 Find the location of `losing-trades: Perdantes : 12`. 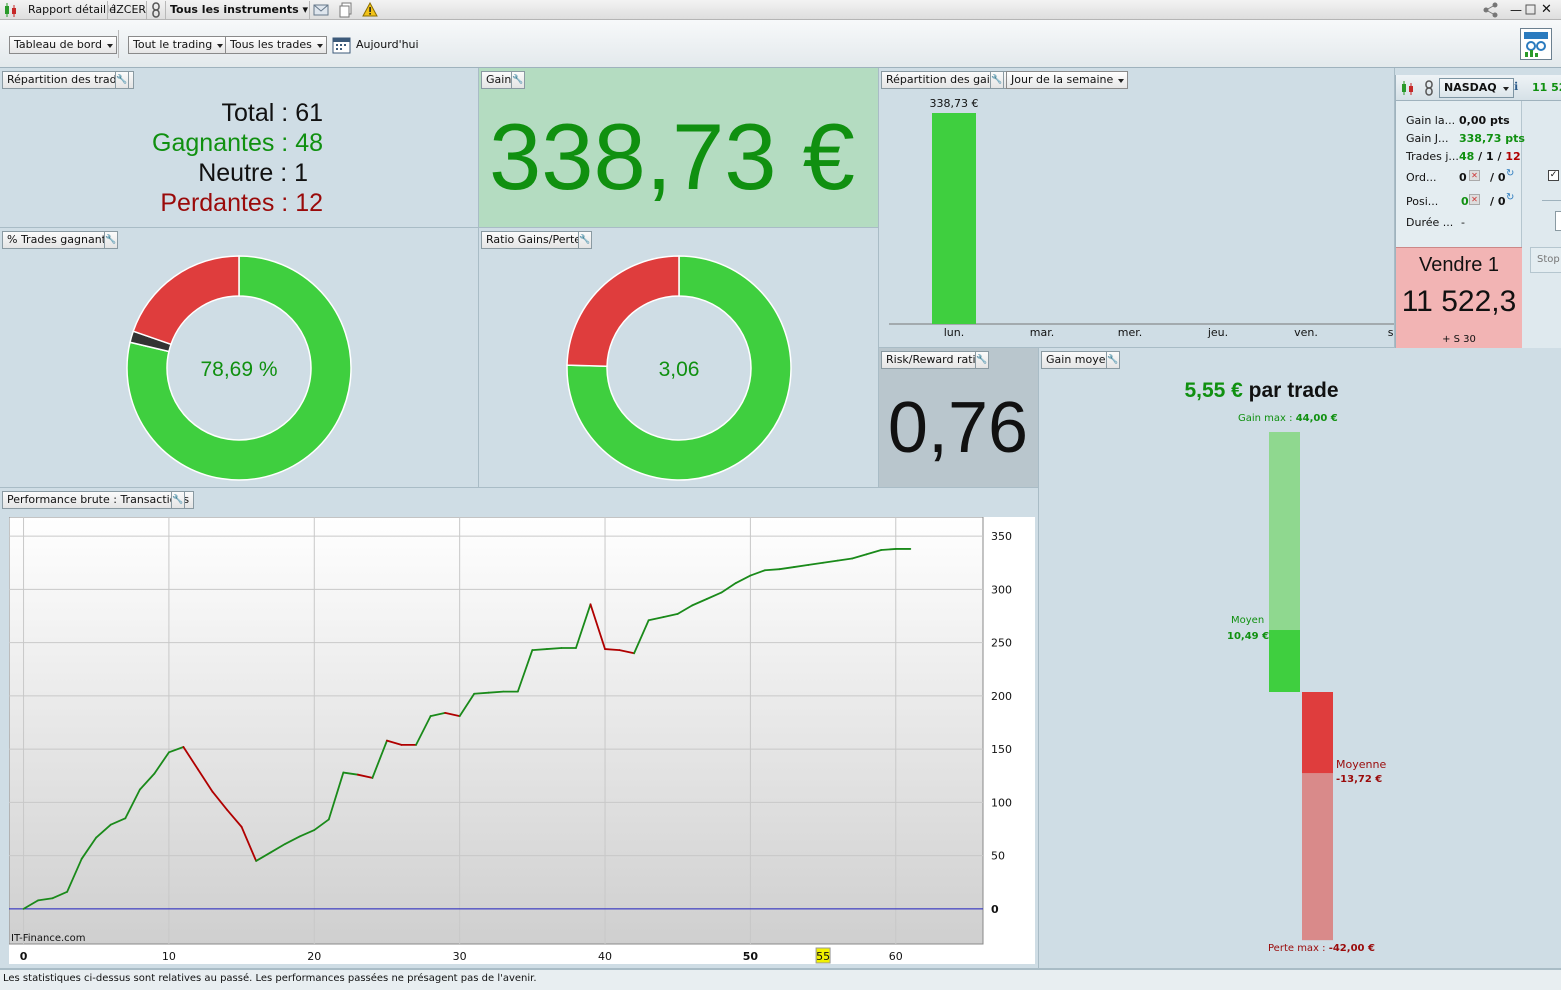

losing-trades: Perdantes : 12 is located at coordinates (241, 203).